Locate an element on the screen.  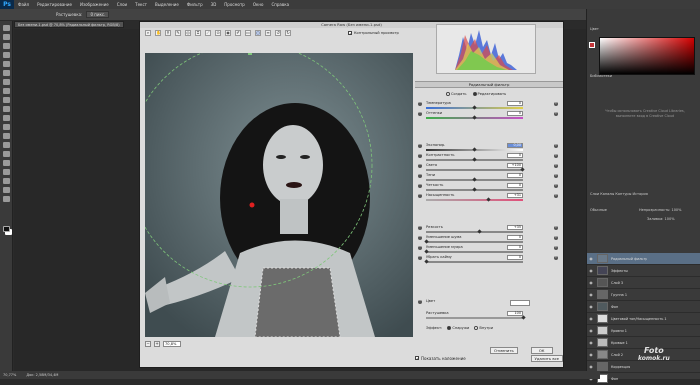
type-tool-icon is located at coordinates (6, 163).